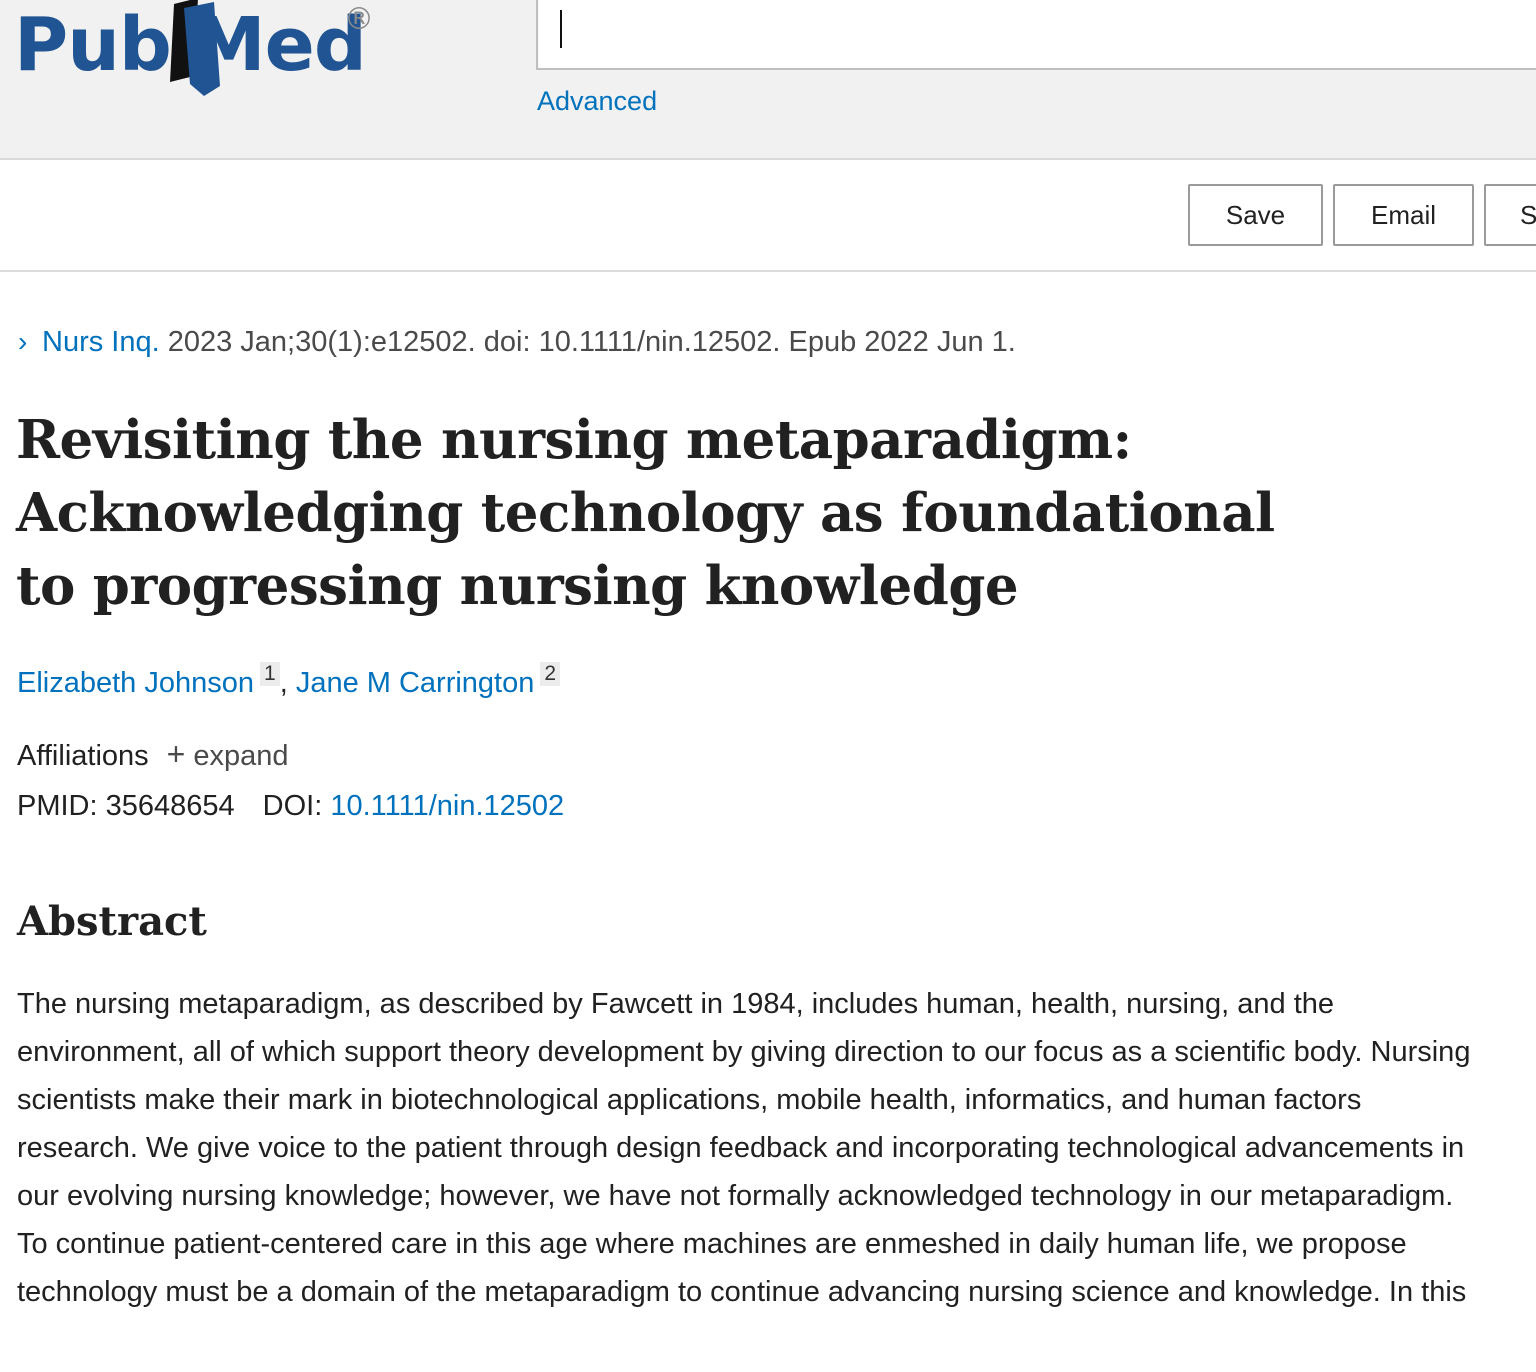 The height and width of the screenshot is (1372, 1536). I want to click on doi-label: DOI:, so click(292, 806).